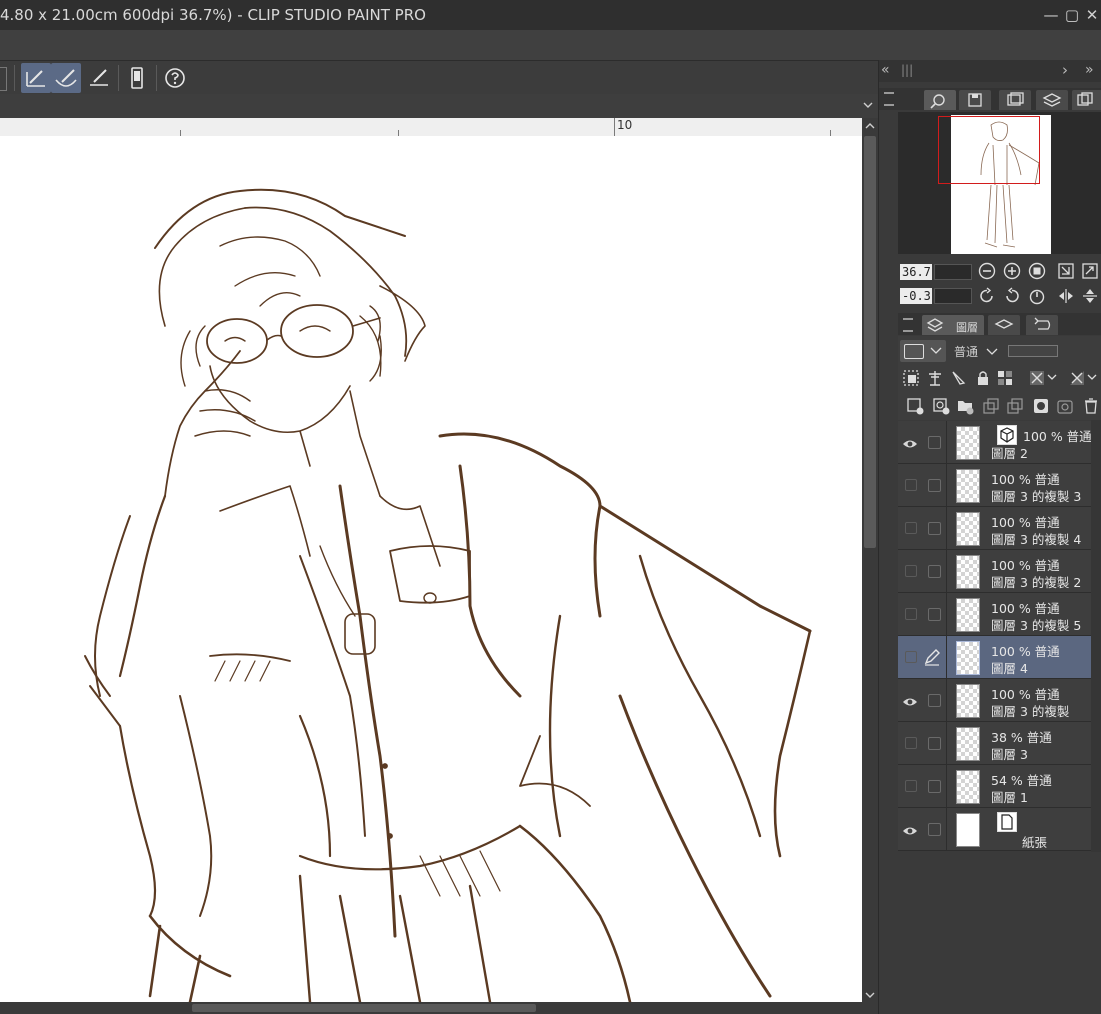 The width and height of the screenshot is (1101, 1014). What do you see at coordinates (870, 995) in the screenshot?
I see `scroll-down-icon` at bounding box center [870, 995].